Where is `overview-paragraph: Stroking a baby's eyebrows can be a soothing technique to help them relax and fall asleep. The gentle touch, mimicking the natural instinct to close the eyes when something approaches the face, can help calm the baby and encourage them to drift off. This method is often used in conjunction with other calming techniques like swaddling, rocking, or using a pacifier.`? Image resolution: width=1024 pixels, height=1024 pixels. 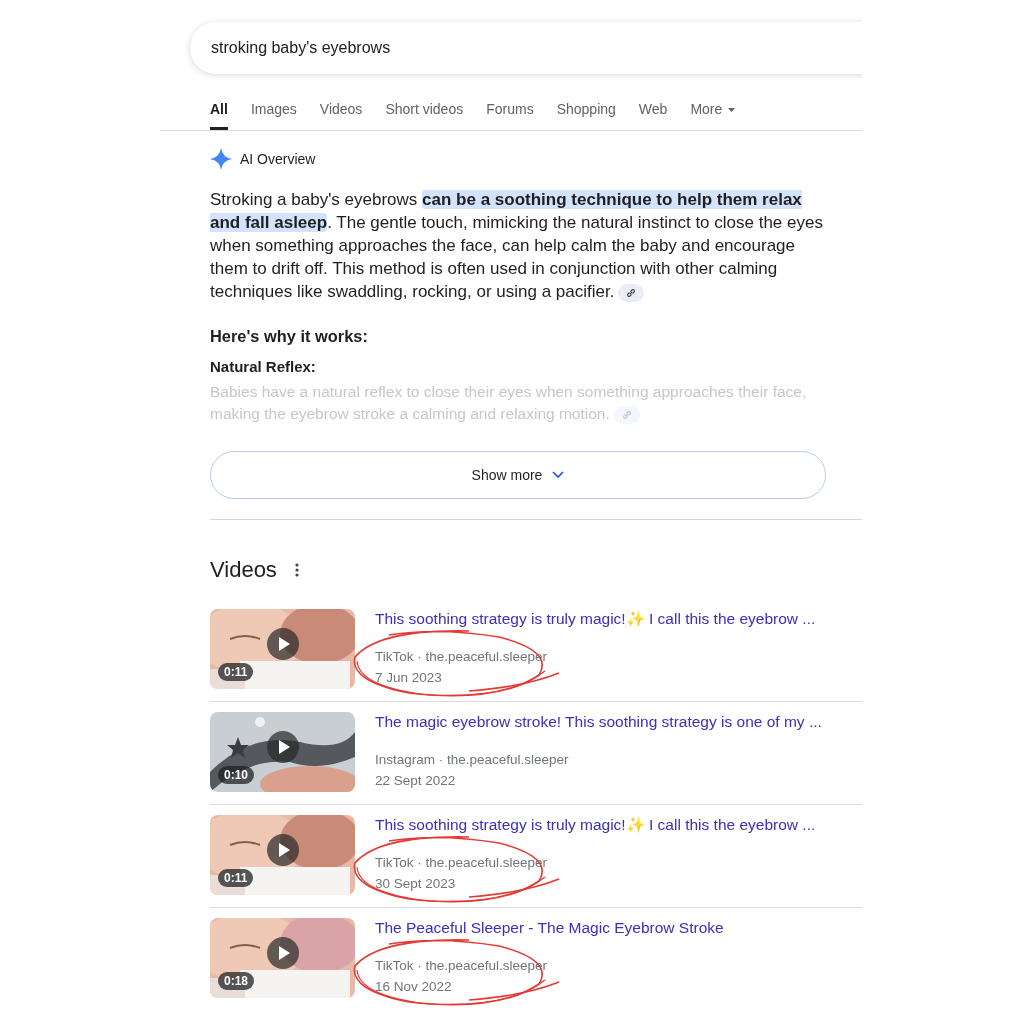 overview-paragraph: Stroking a baby's eyebrows can be a soothing technique to help them relax and fall asleep. The gentle touch, mimicking the natural instinct to close the eyes when something approaches the face, can help calm the baby and encourage them to drift off. This method is often used in conjunction with other calming techniques like swaddling, rocking, or using a pacifier. is located at coordinates (517, 246).